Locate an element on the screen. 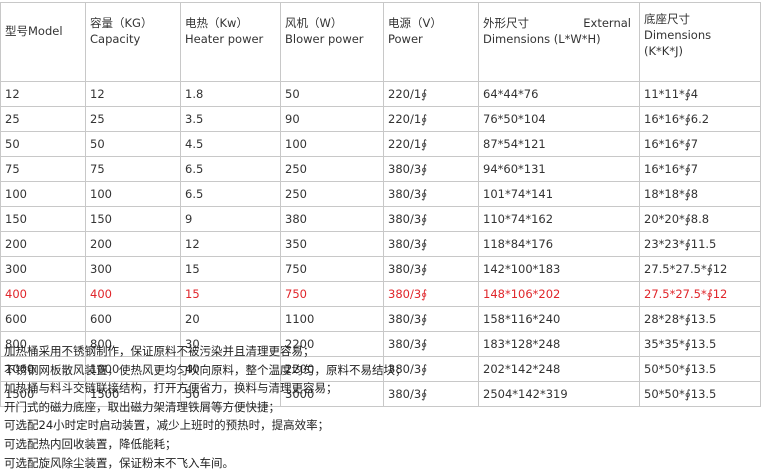 This screenshot has width=763, height=474. cell-blower: 350 is located at coordinates (332, 244).